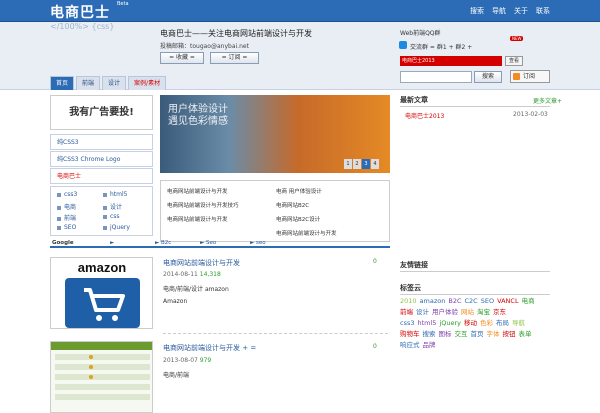 Image resolution: width=600 pixels, height=413 pixels. Describe the element at coordinates (88, 83) in the screenshot. I see `tab-frontend: 前端` at that location.